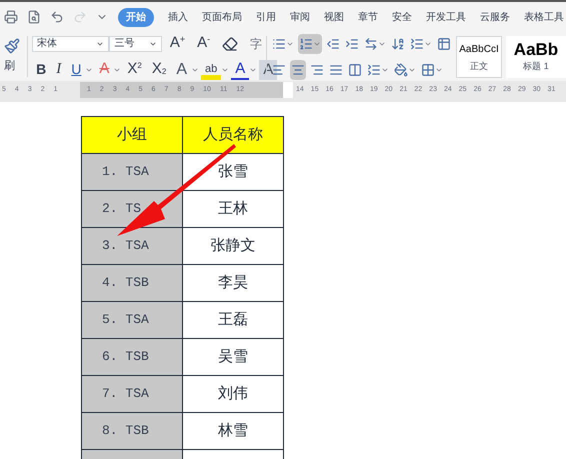 Image resolution: width=566 pixels, height=459 pixels. I want to click on sort-icon, so click(398, 43).